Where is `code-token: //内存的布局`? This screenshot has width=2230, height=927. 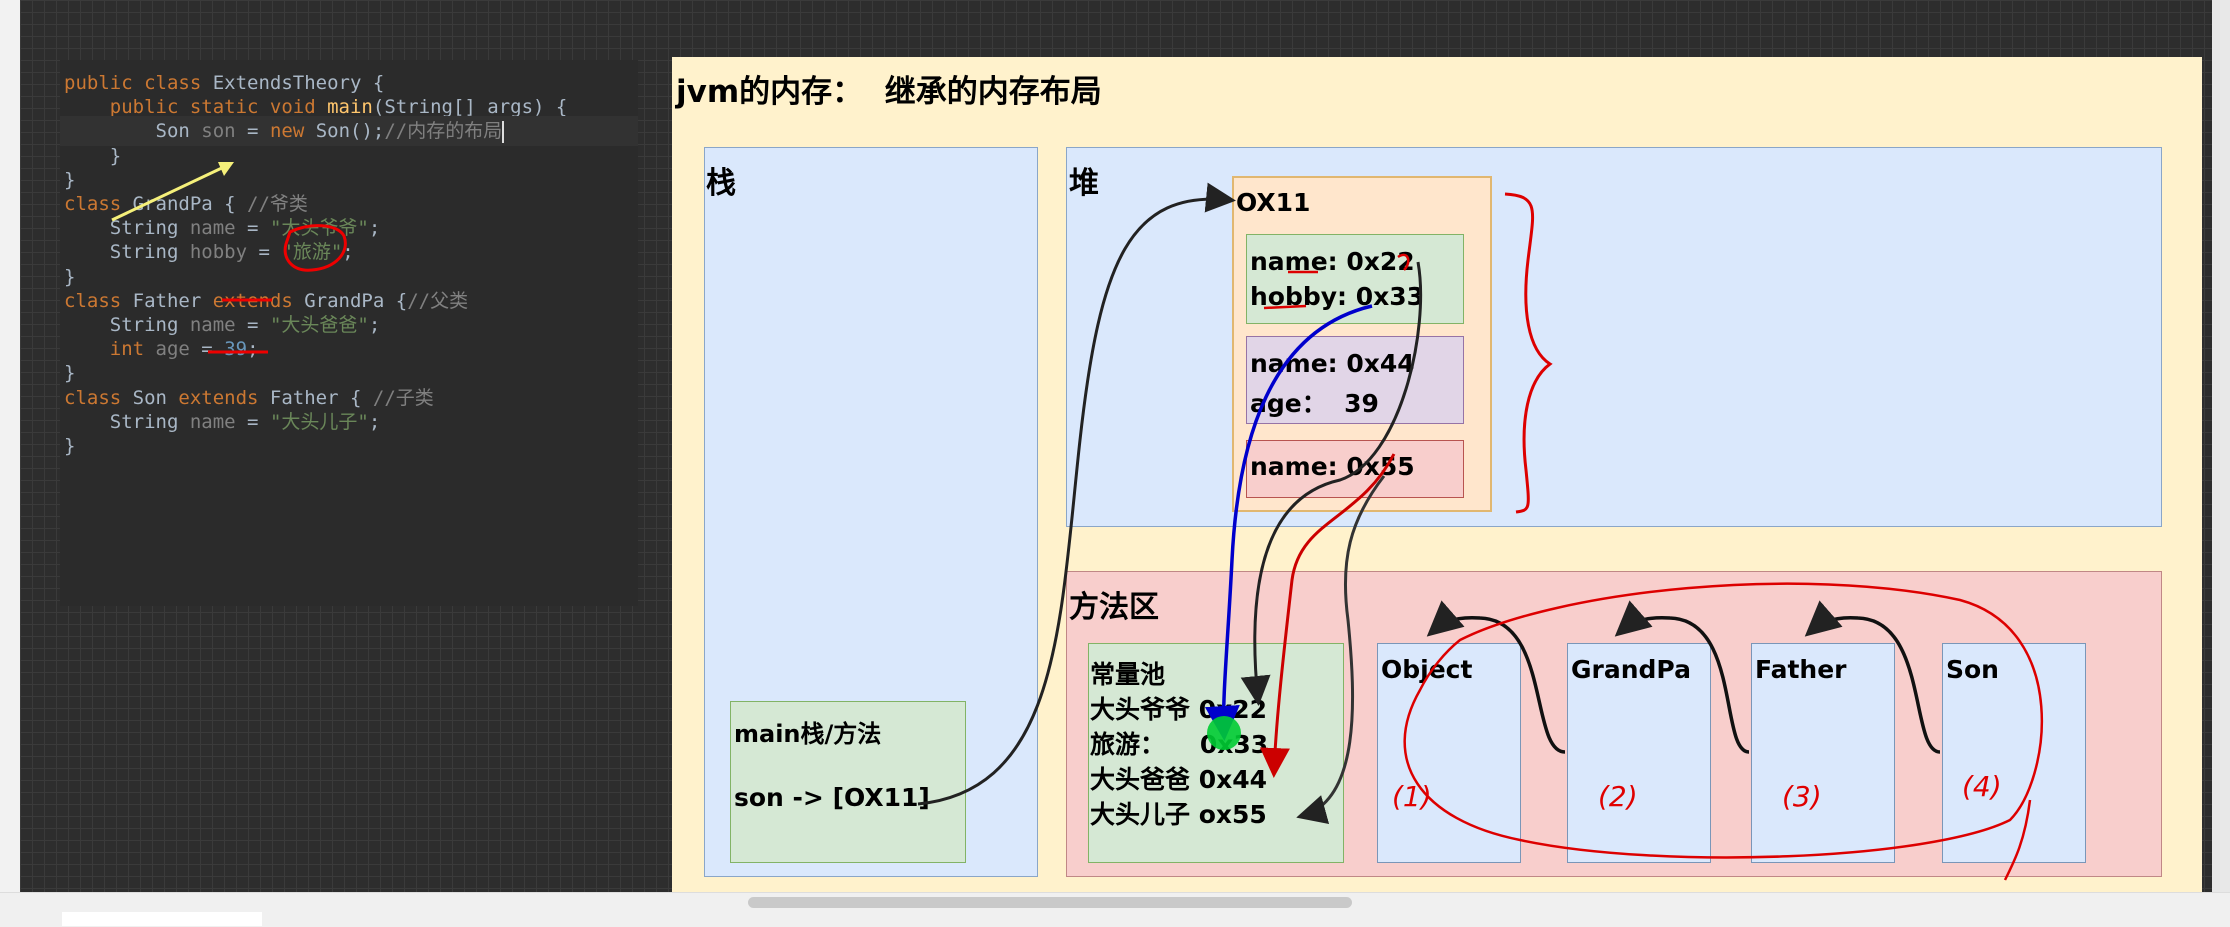
code-token: //内存的布局 is located at coordinates (443, 131).